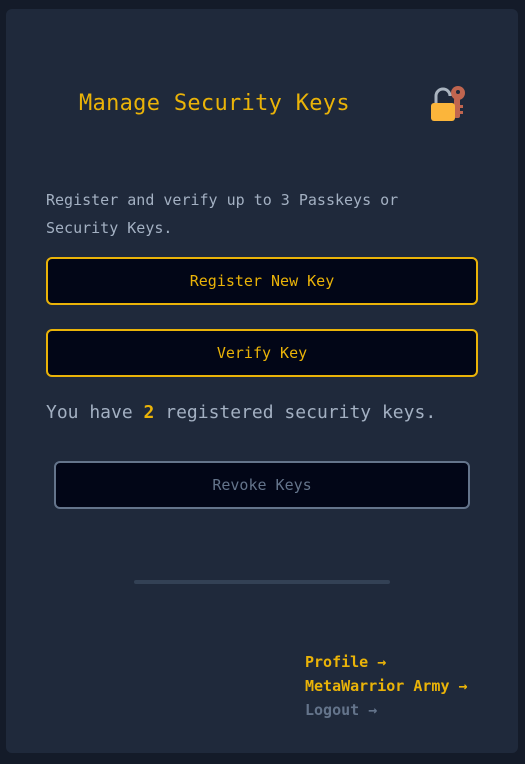 The image size is (525, 764). Describe the element at coordinates (262, 281) in the screenshot. I see `register-new-key-button: Register New Key` at that location.